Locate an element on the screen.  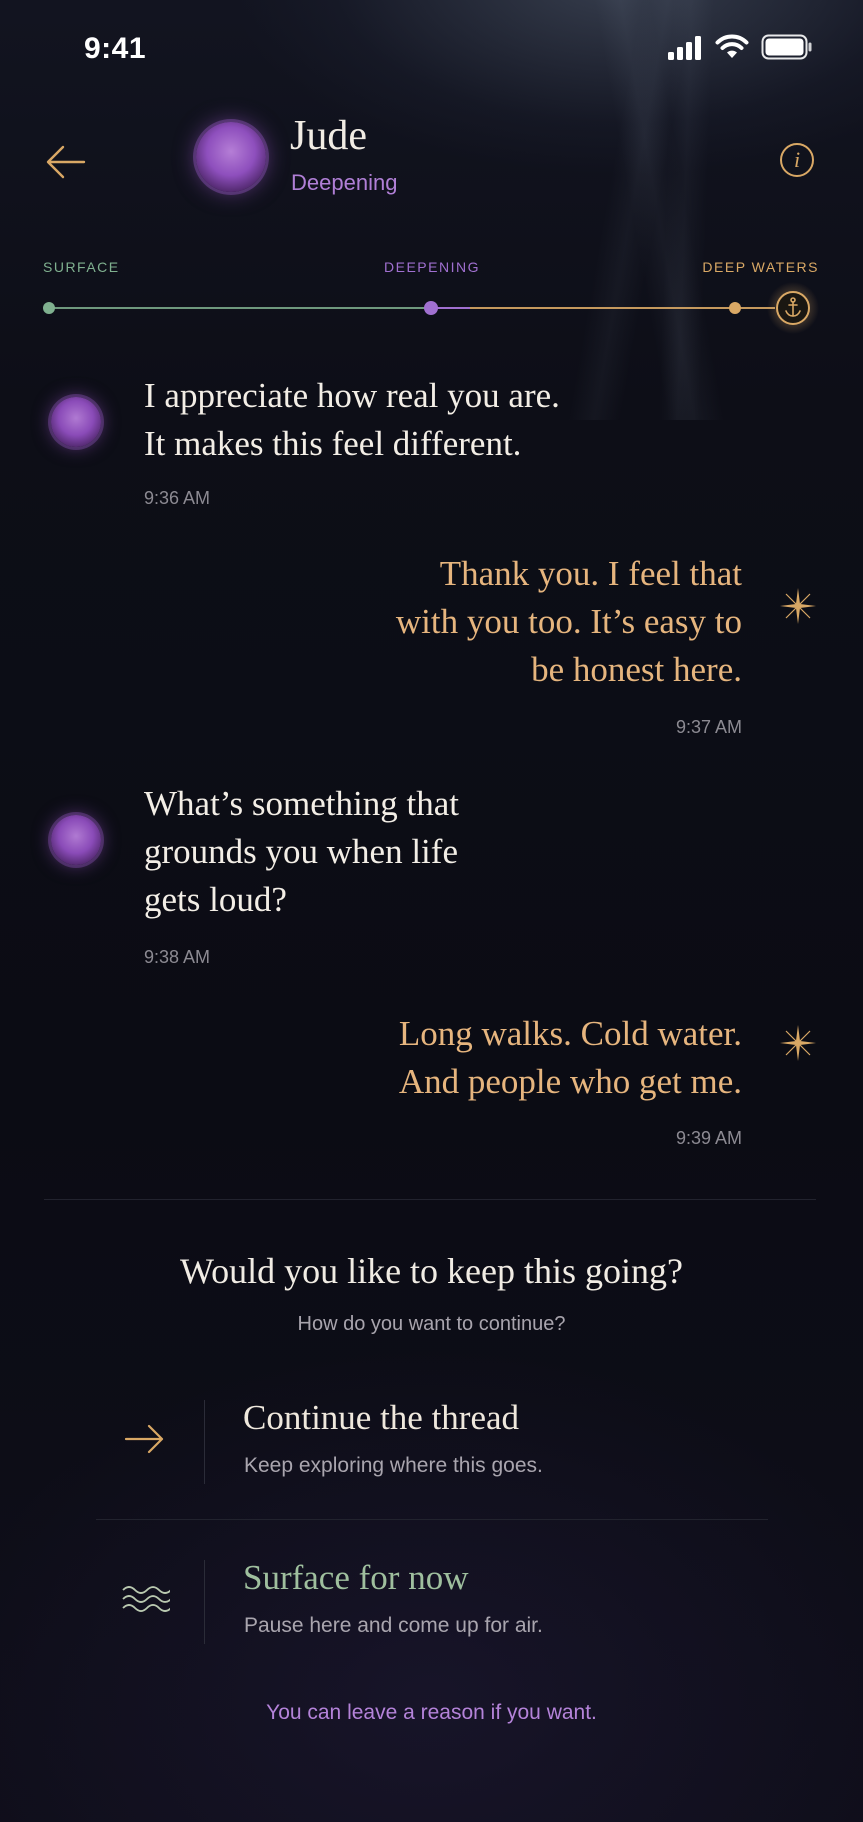
info-button: i is located at coordinates (797, 160).